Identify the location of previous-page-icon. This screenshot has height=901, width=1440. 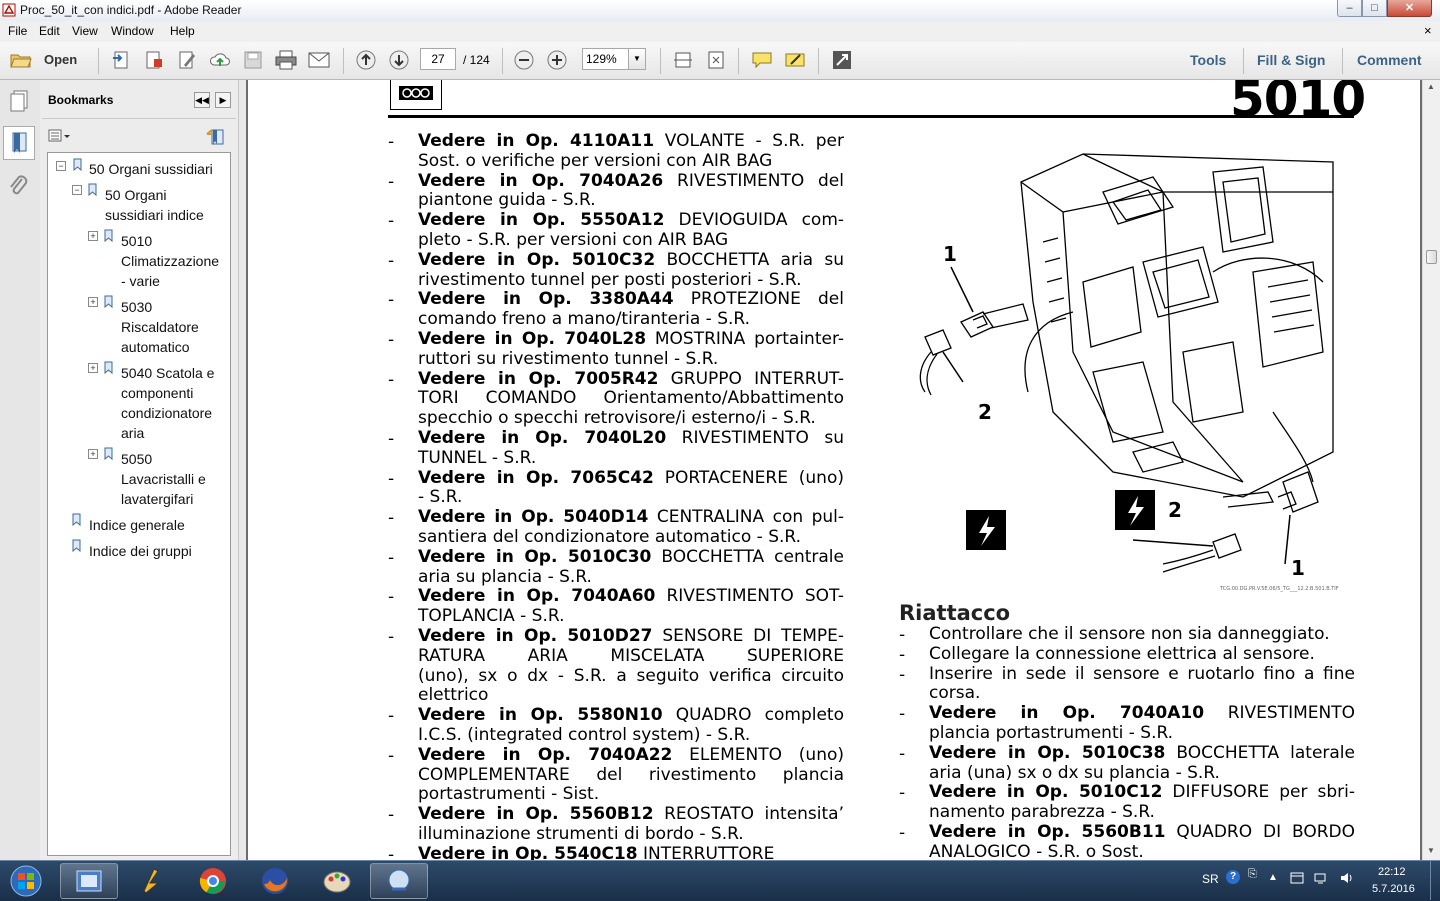
(366, 60).